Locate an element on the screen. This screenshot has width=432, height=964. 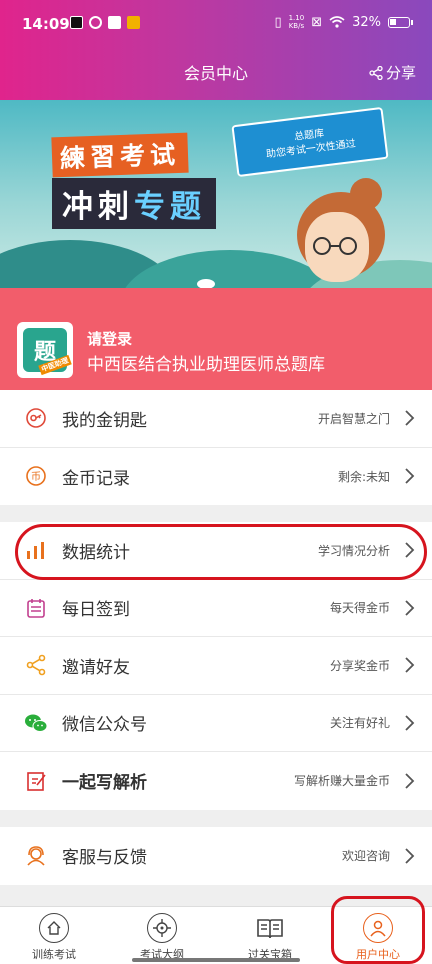
menu-label: 微信公众号 is located at coordinates (104, 725).